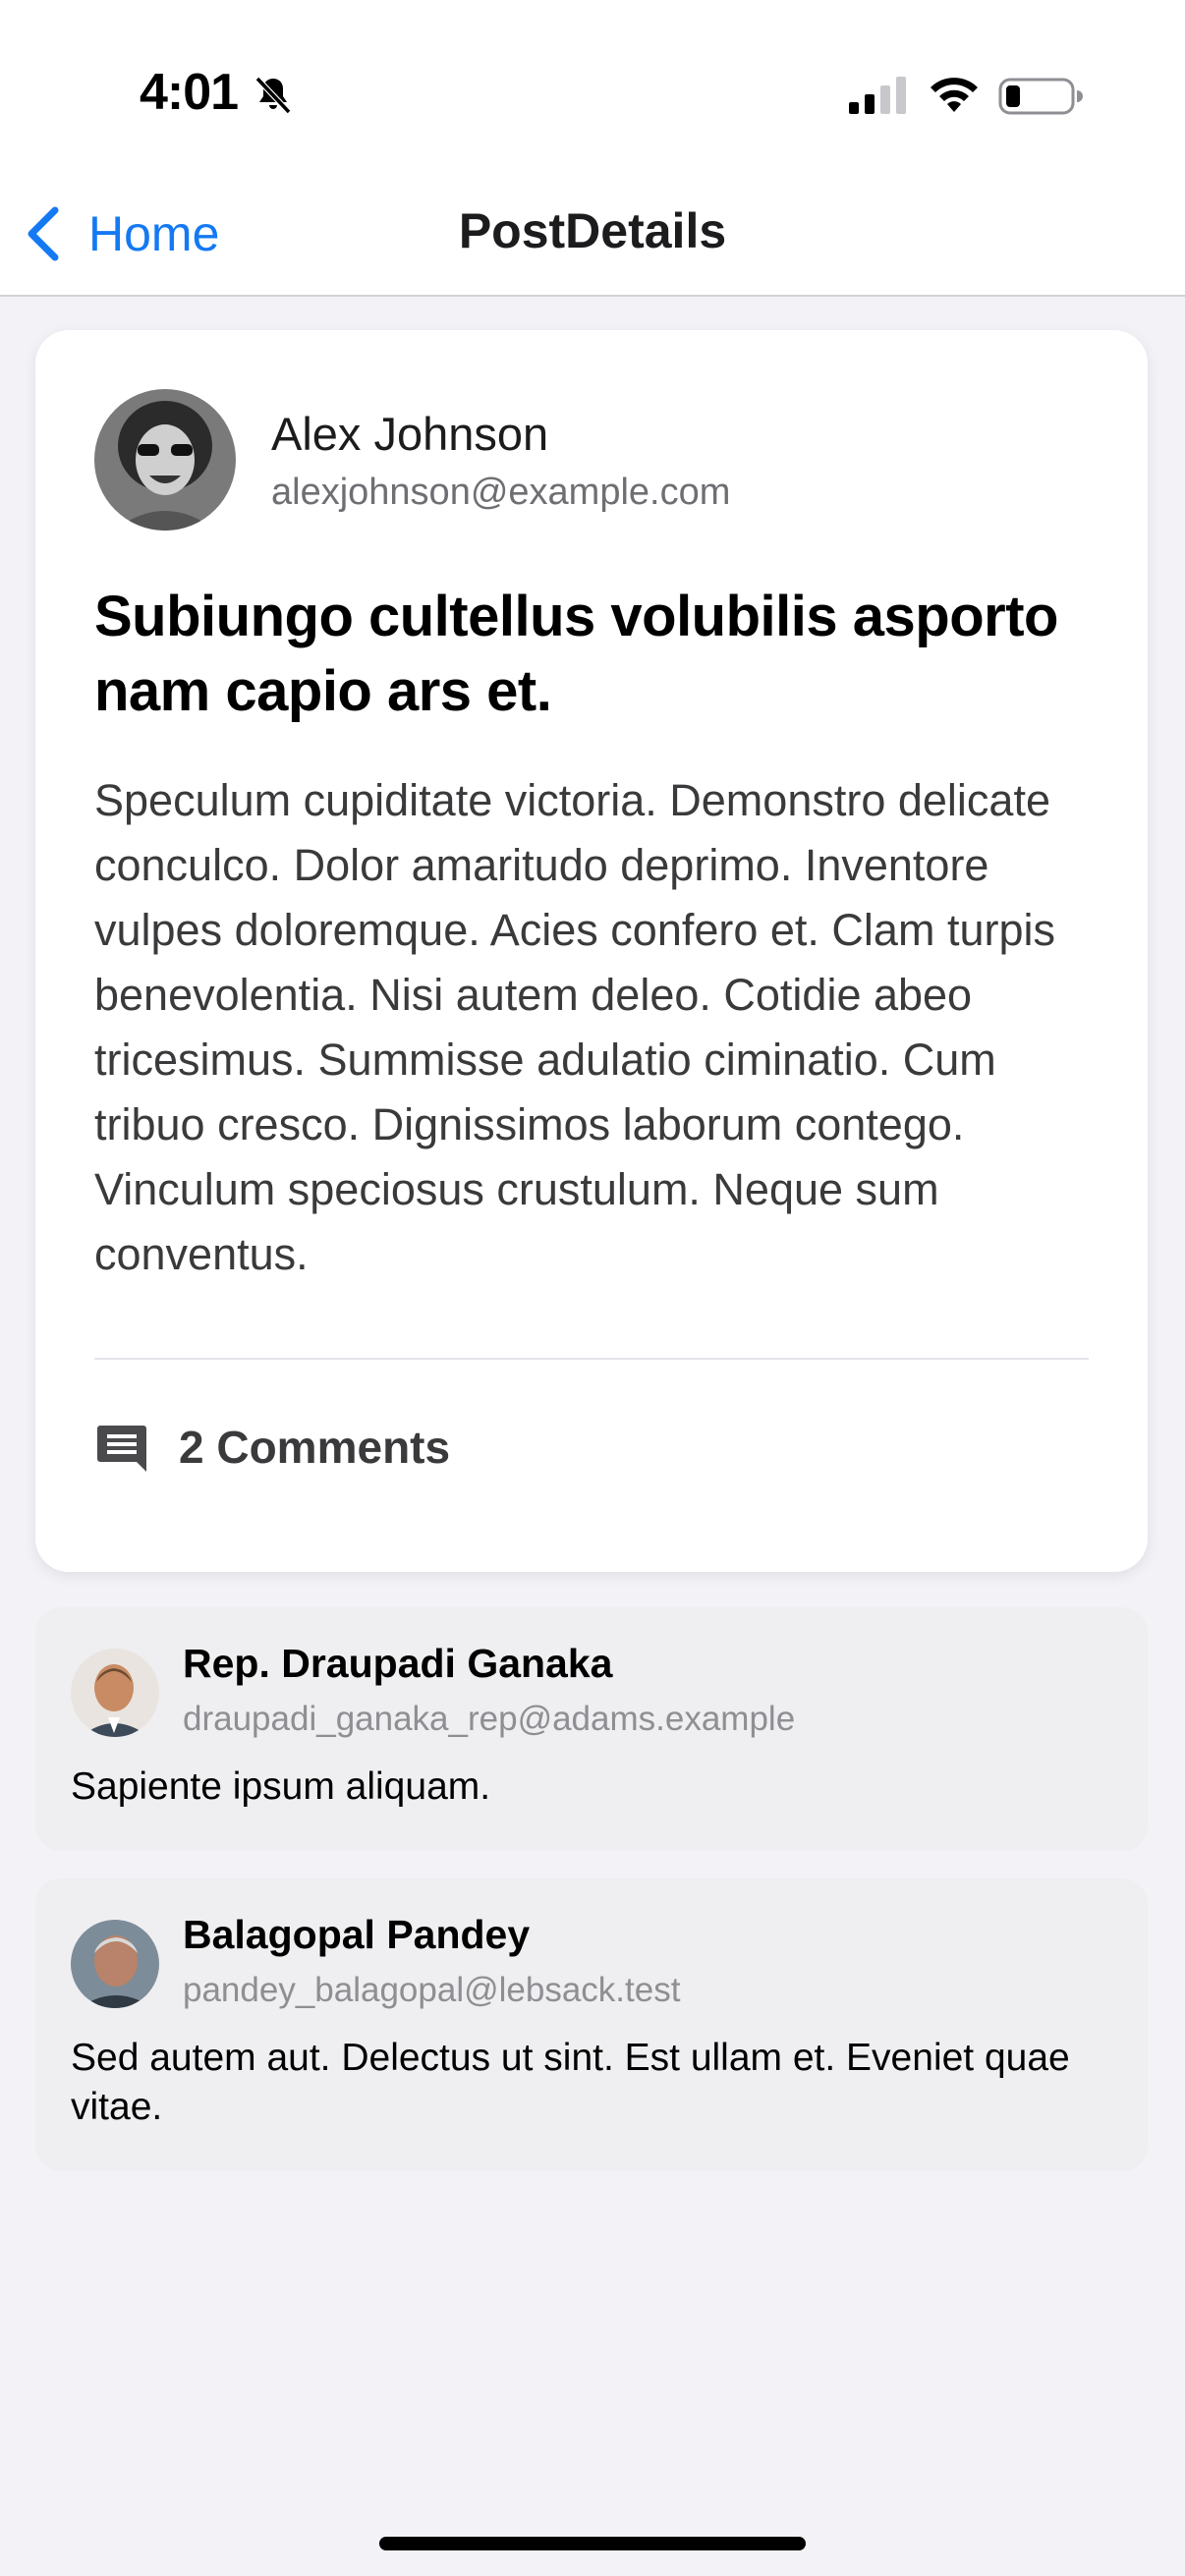  I want to click on status-time: 4:01, so click(190, 92).